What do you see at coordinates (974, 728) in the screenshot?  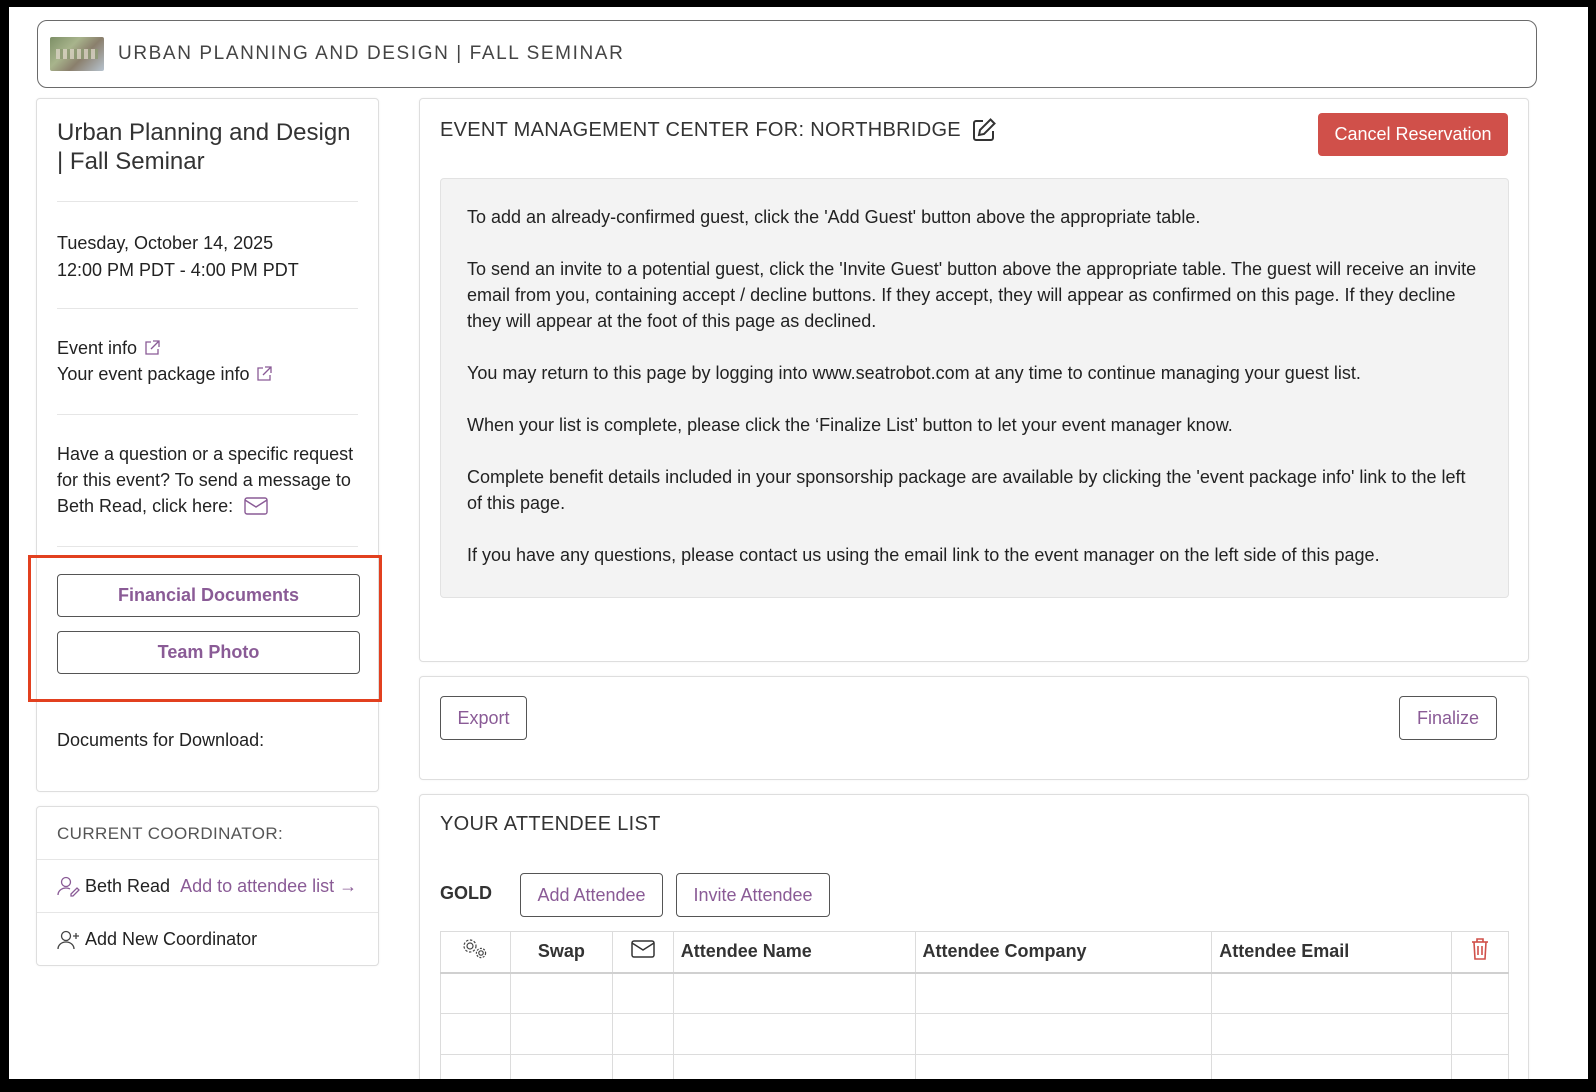 I see `actions-card: Export Finalize` at bounding box center [974, 728].